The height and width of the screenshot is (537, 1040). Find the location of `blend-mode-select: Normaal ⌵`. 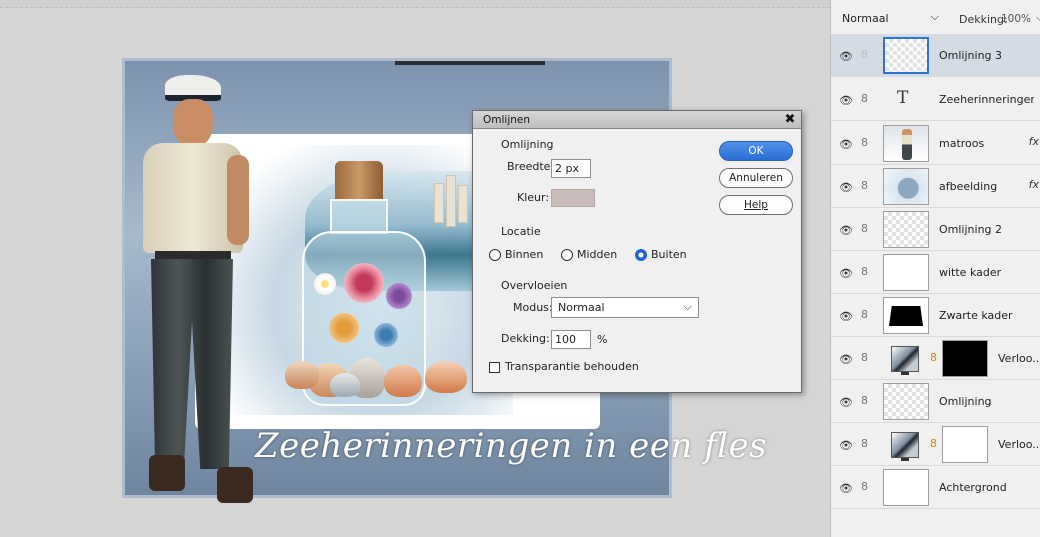

blend-mode-select: Normaal ⌵ is located at coordinates (625, 307).